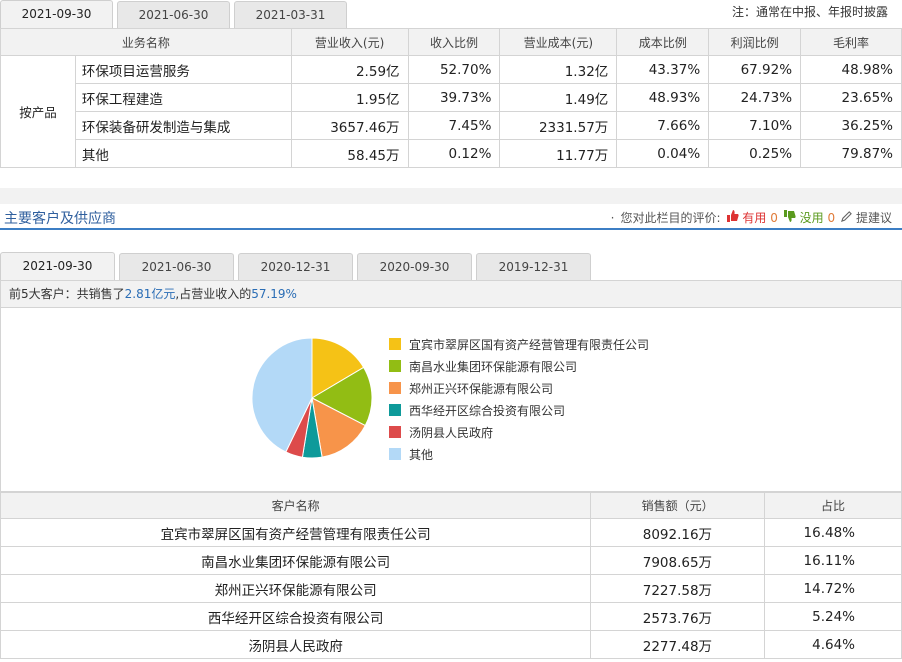 This screenshot has height=662, width=902. Describe the element at coordinates (454, 42) in the screenshot. I see `header-revenue-ratio: 收入比例` at that location.